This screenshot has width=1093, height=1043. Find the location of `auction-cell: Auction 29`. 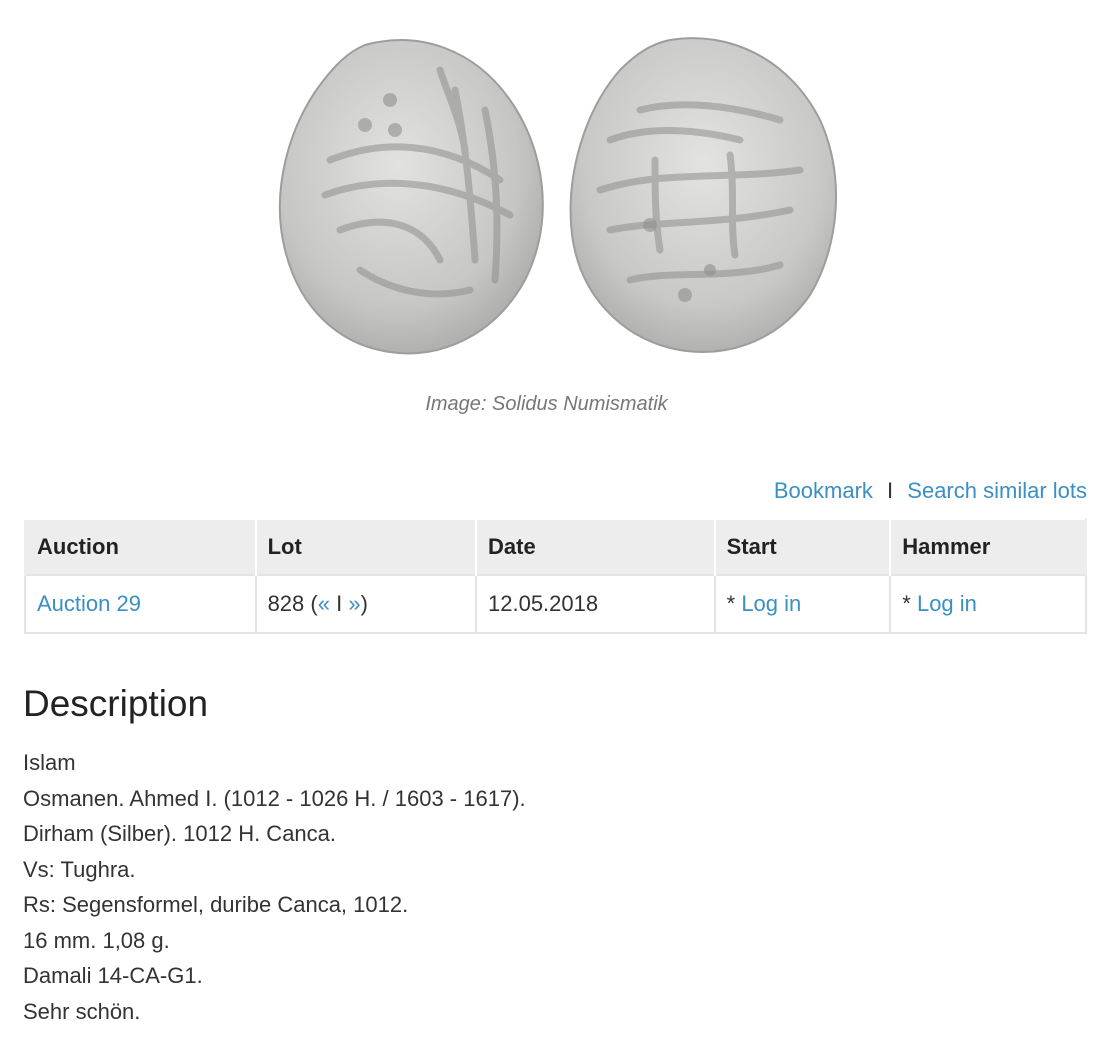

auction-cell: Auction 29 is located at coordinates (140, 604).